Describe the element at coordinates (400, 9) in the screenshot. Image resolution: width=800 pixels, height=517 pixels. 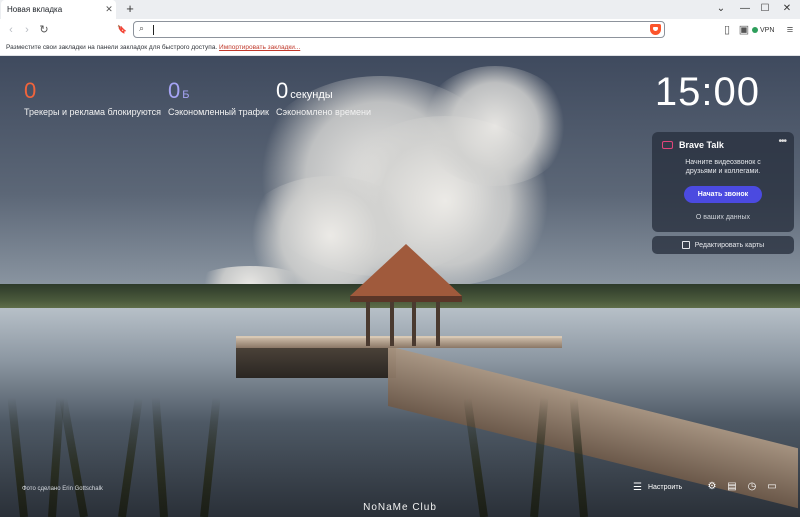
I see `tab-strip: Новая вкладка ✕ + ⌄ — ☐ ✕` at that location.